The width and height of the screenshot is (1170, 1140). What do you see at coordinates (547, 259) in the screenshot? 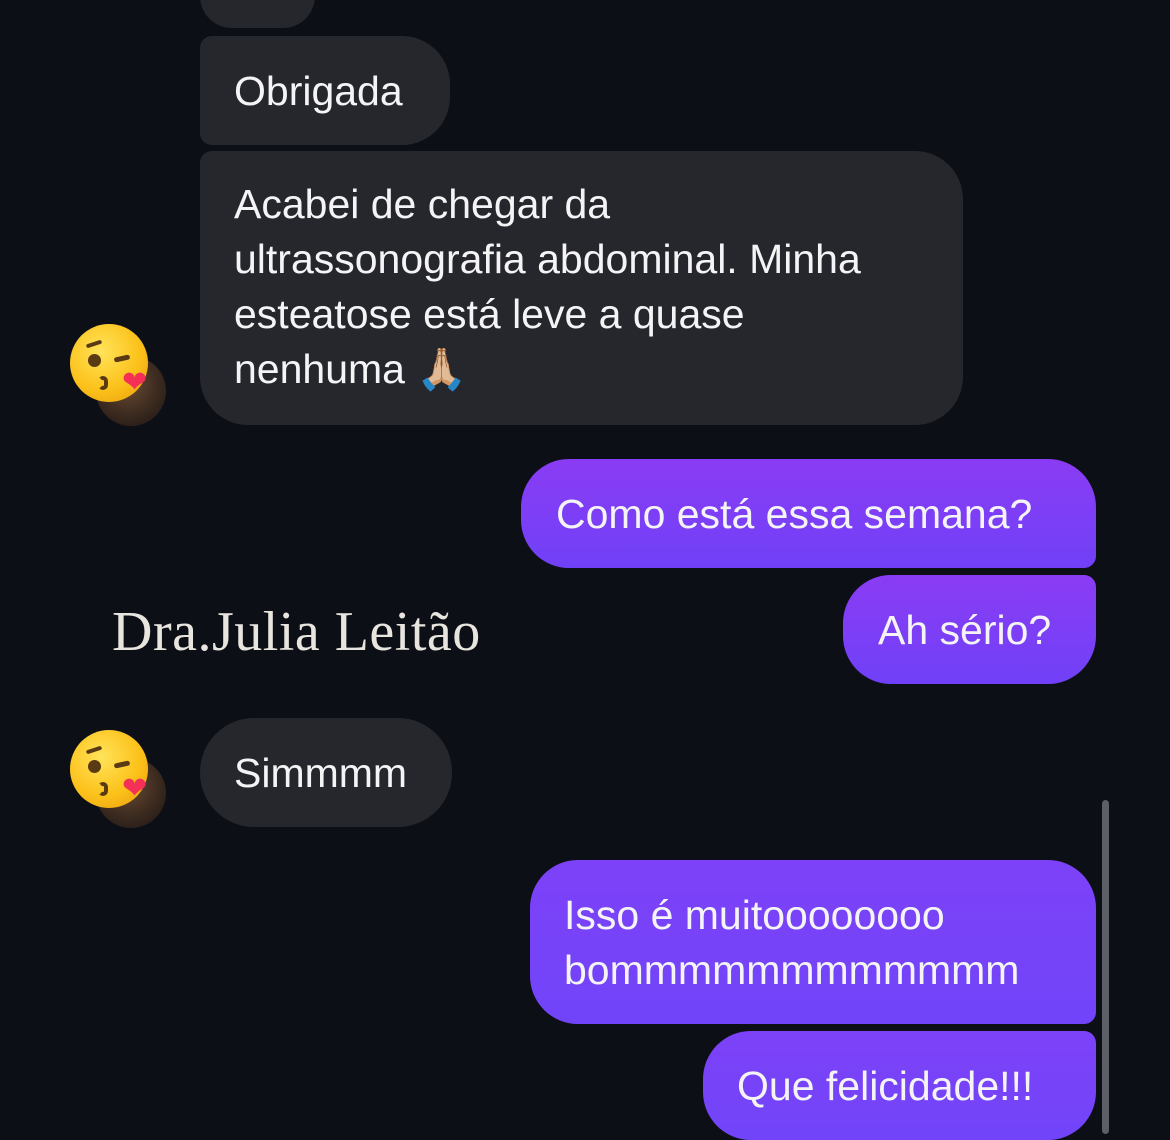
I see `message-line: ultrassonografia abdominal. Minha` at bounding box center [547, 259].